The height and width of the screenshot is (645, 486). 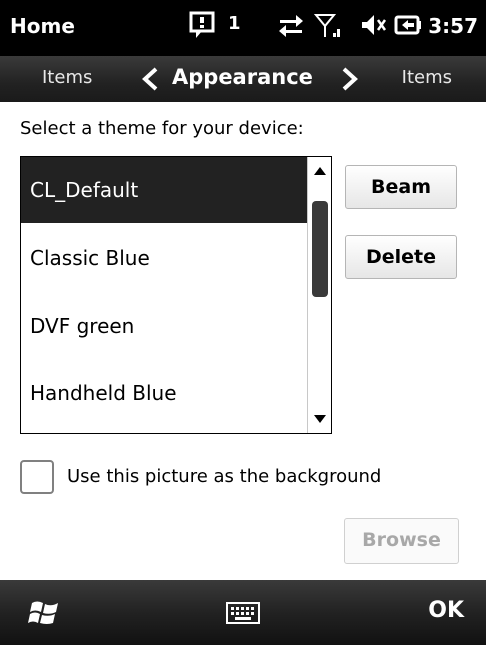 I want to click on signal-icon, so click(x=327, y=27).